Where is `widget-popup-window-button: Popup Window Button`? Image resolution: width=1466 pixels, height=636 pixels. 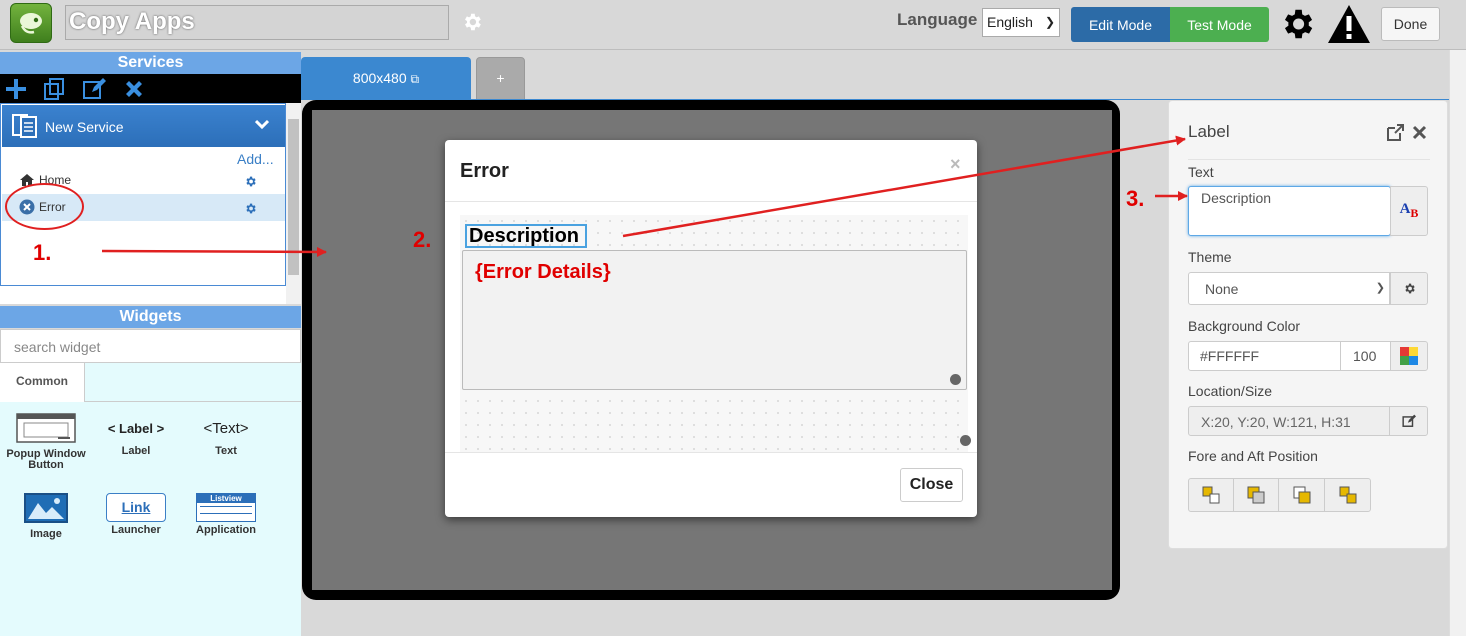
widget-popup-window-button: Popup Window Button is located at coordinates (46, 442).